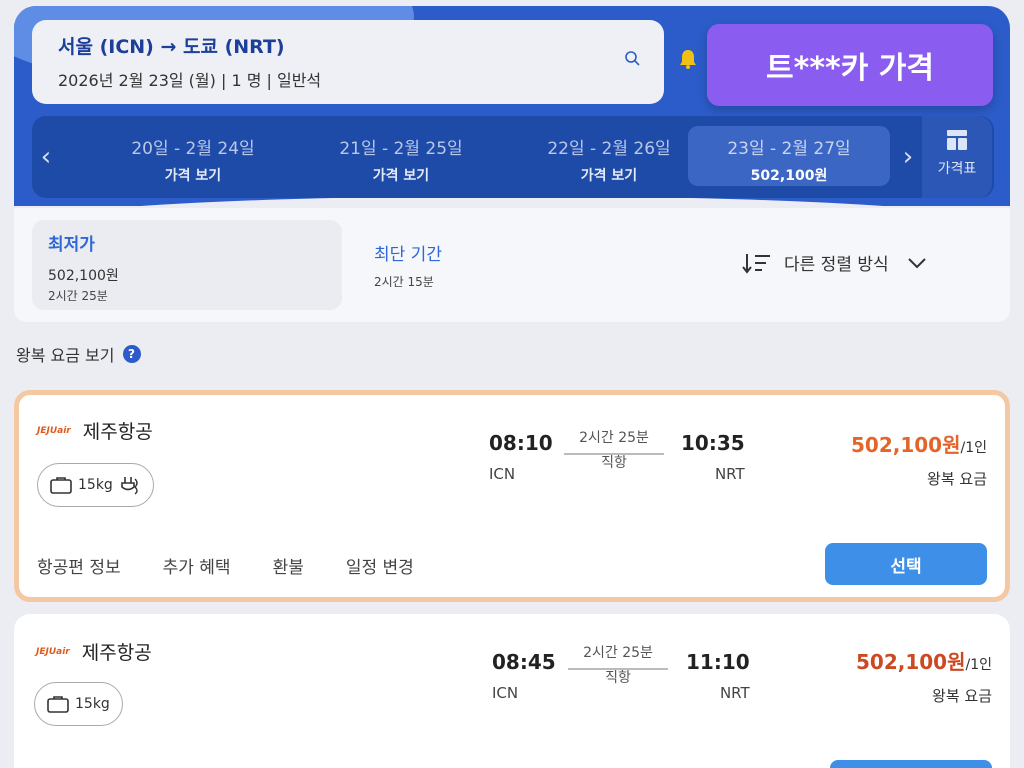 This screenshot has height=768, width=1024. I want to click on departure: 08:45 ICN, so click(524, 676).